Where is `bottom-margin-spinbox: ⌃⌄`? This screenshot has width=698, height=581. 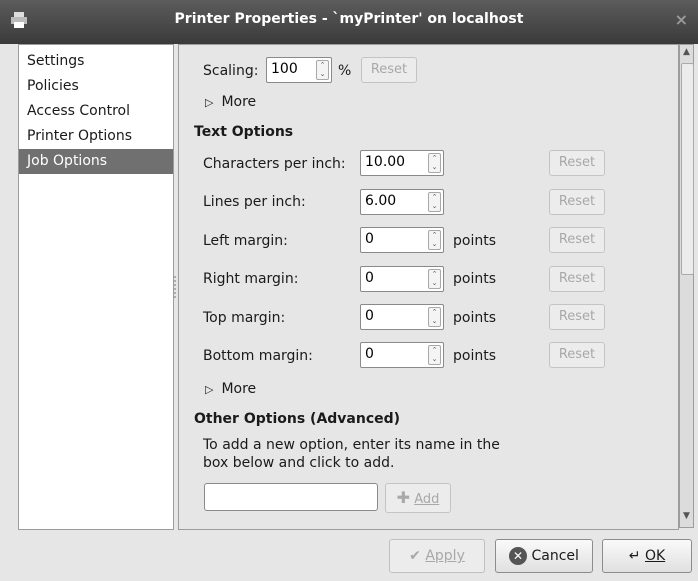 bottom-margin-spinbox: ⌃⌄ is located at coordinates (402, 355).